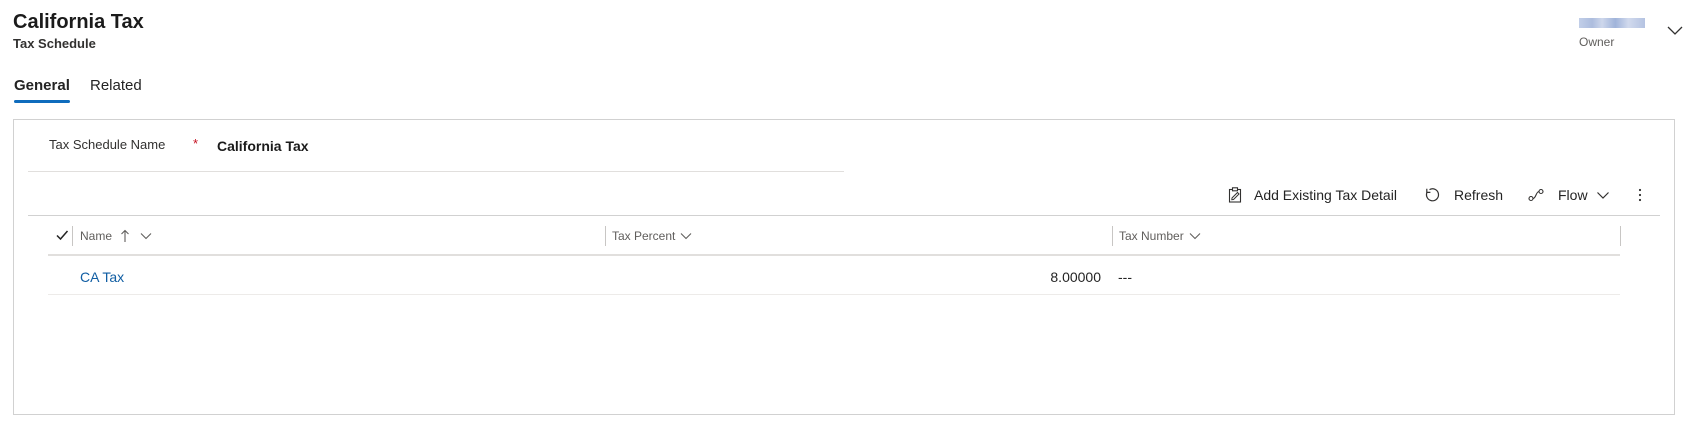 This screenshot has height=424, width=1692. Describe the element at coordinates (1235, 195) in the screenshot. I see `add-existing-icon` at that location.